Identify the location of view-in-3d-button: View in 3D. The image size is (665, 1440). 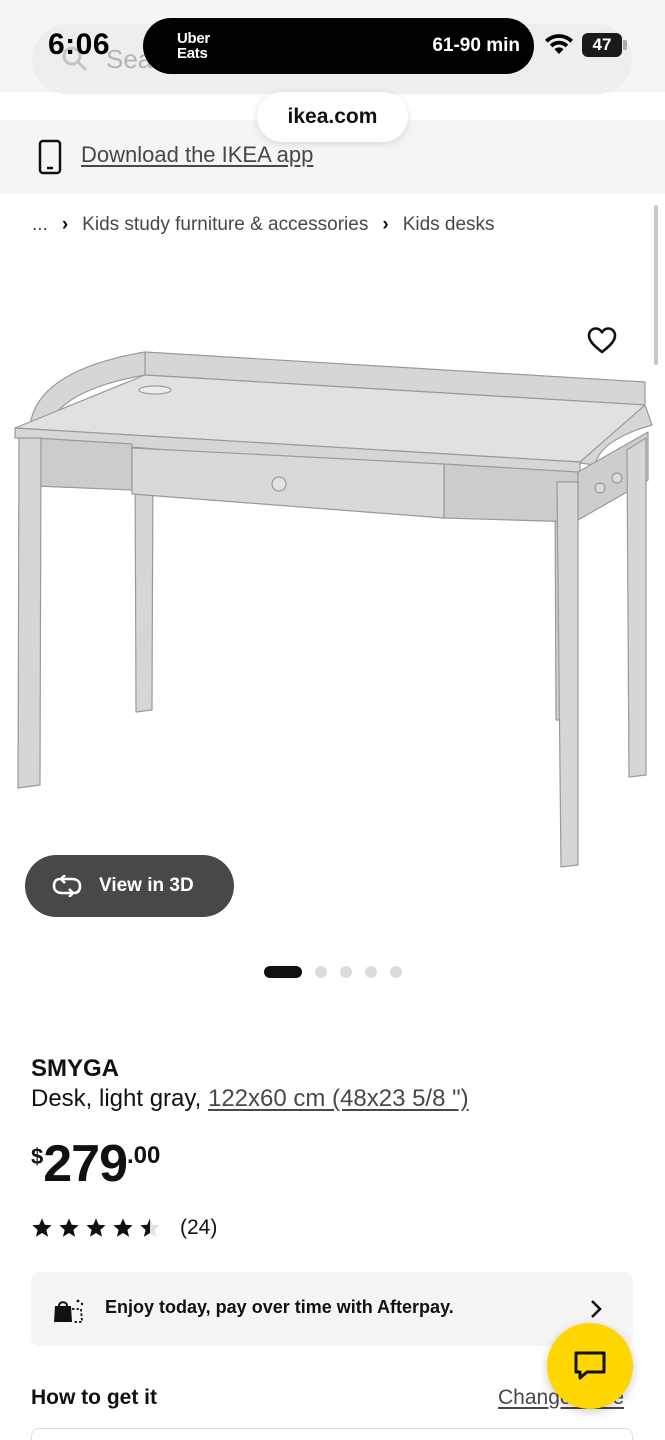
(129, 886).